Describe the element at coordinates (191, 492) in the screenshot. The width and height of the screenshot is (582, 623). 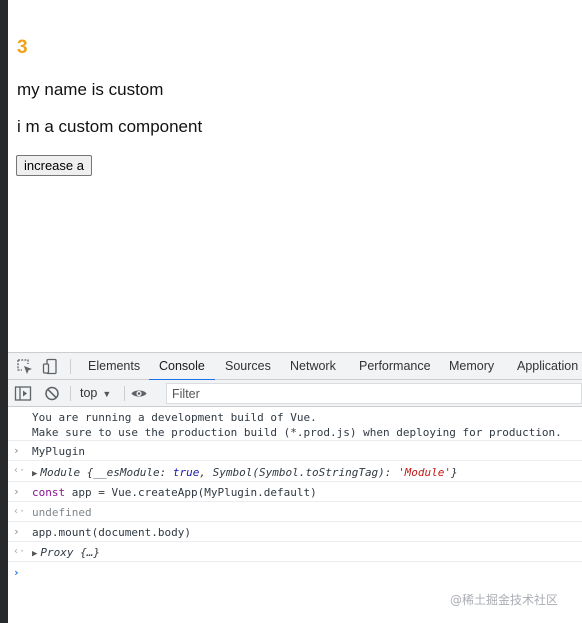
I see `create-app-expression: app = Vue.createApp(MyPlugin.default)` at that location.